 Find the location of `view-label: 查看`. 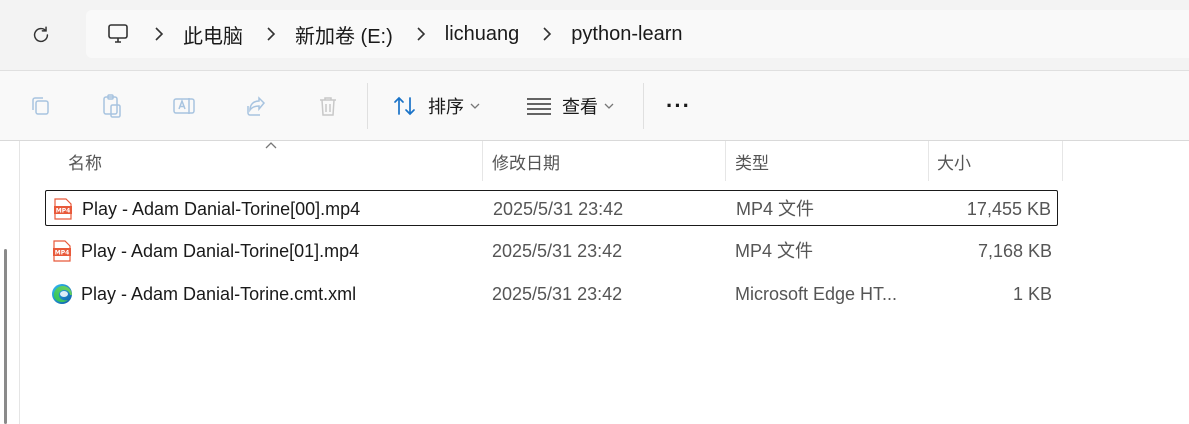

view-label: 查看 is located at coordinates (580, 107).